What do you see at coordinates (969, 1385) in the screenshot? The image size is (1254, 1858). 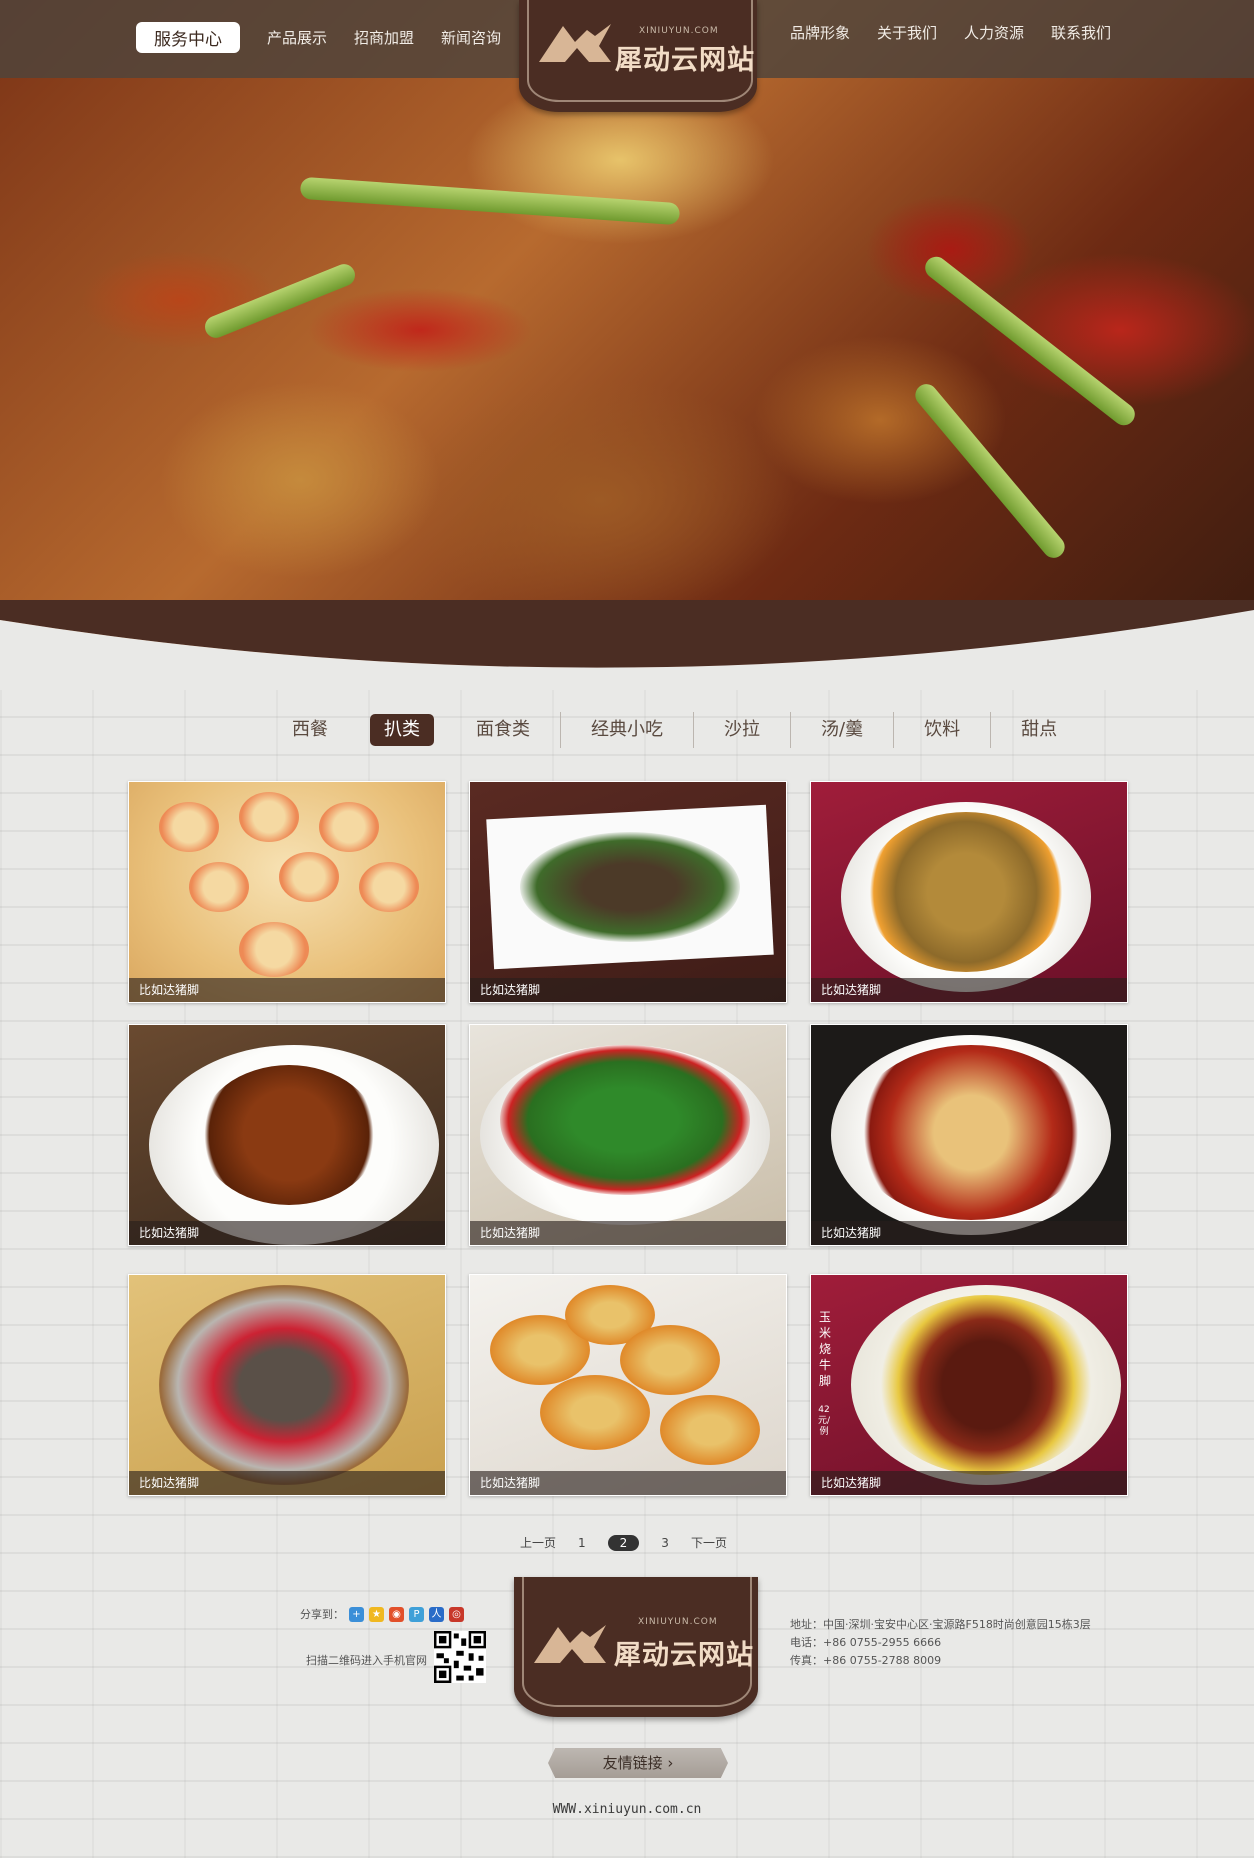 I see `product-card: 玉米烧牛脚 42元/例 比如达猪脚` at bounding box center [969, 1385].